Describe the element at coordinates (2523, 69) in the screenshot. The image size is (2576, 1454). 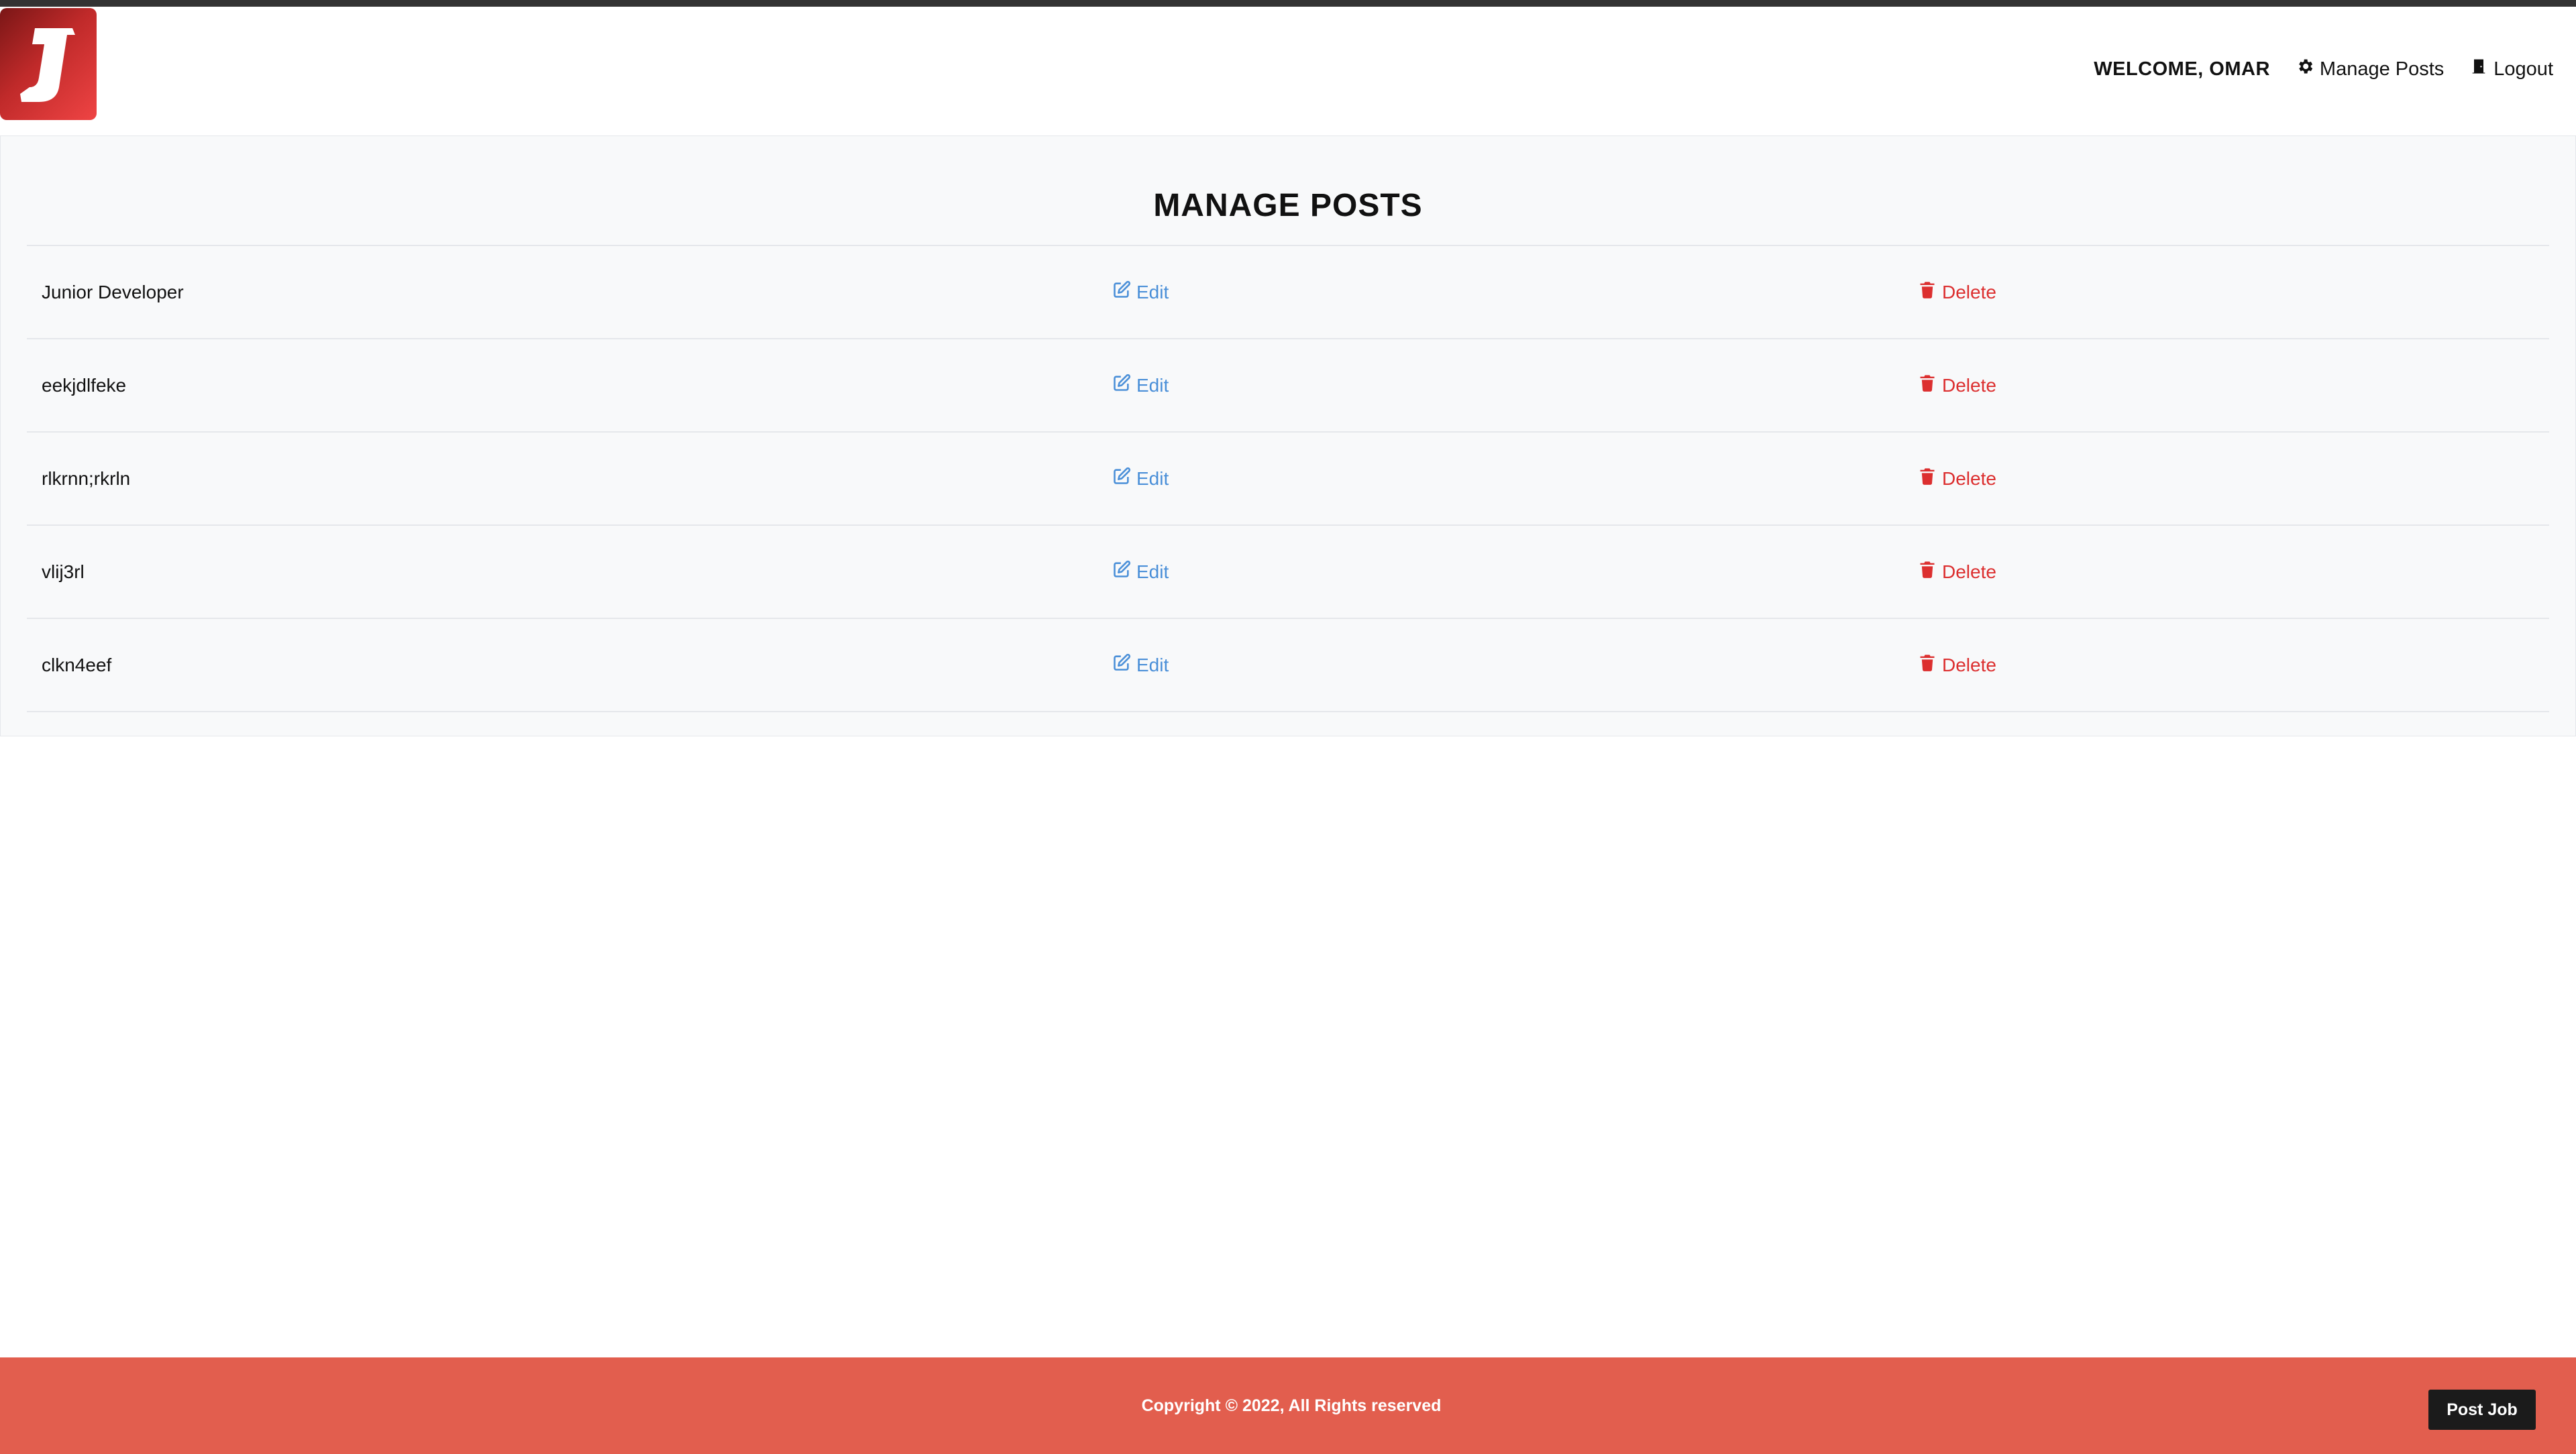
I see `nav-logout-label: Logout` at that location.